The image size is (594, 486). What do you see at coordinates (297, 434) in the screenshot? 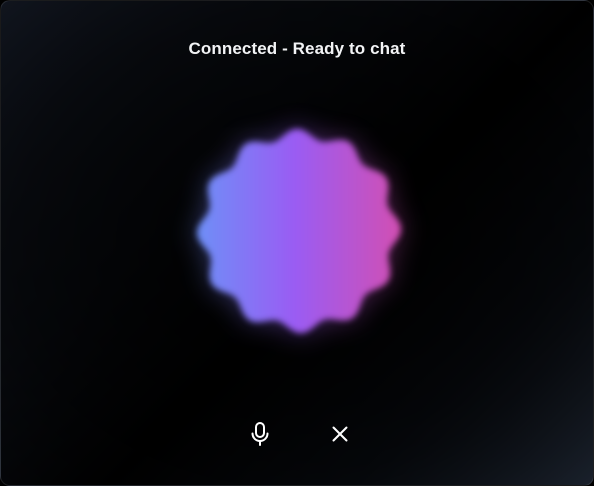
I see `call-controls` at bounding box center [297, 434].